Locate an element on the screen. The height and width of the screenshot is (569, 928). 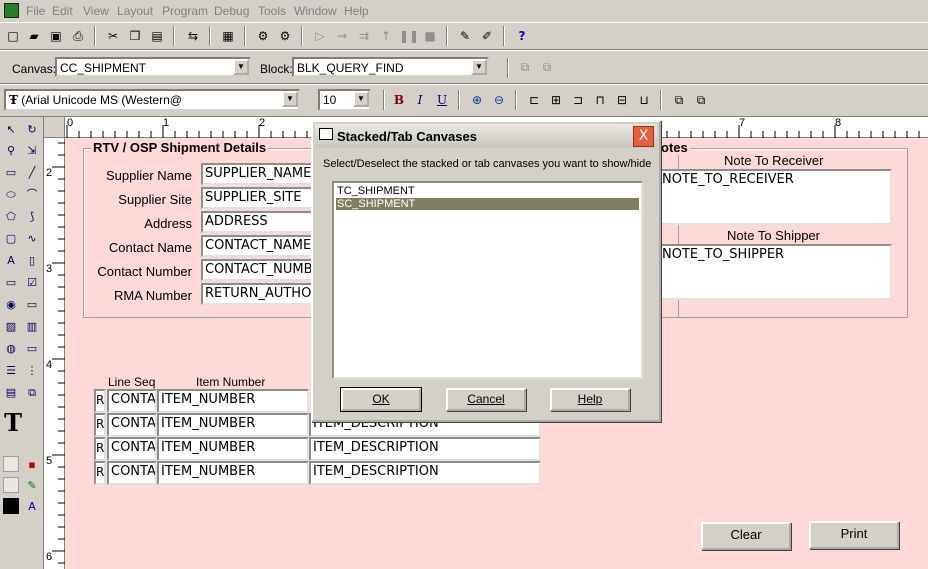
step-into-icon: → is located at coordinates (342, 36).